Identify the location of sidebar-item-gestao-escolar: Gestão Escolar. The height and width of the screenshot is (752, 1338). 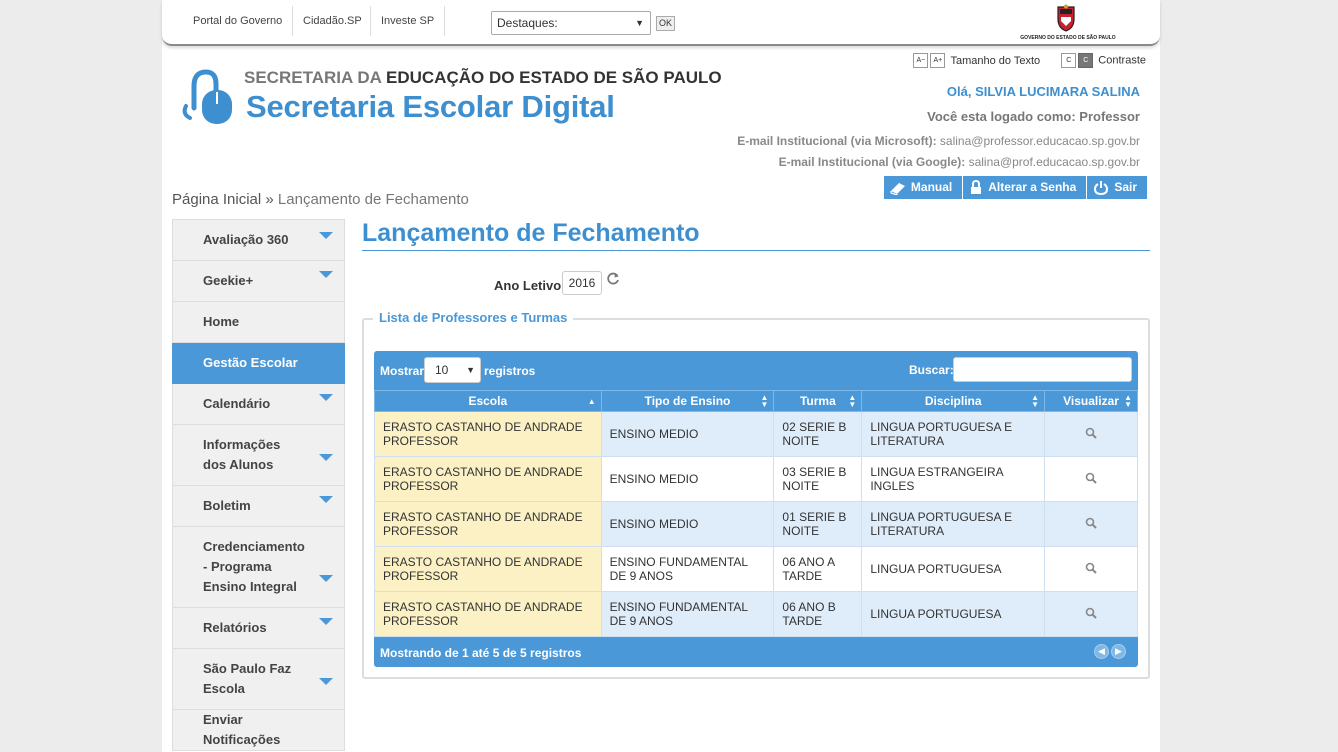
(258, 363).